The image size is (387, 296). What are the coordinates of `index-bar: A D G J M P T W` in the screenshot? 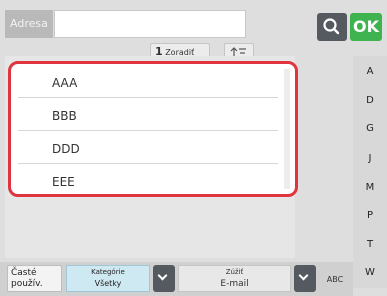 It's located at (370, 172).